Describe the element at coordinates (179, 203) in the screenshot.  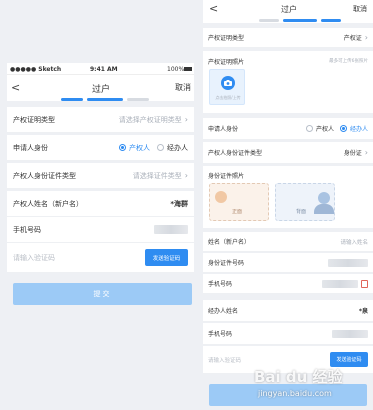
I see `owner-name-value: *海群` at that location.